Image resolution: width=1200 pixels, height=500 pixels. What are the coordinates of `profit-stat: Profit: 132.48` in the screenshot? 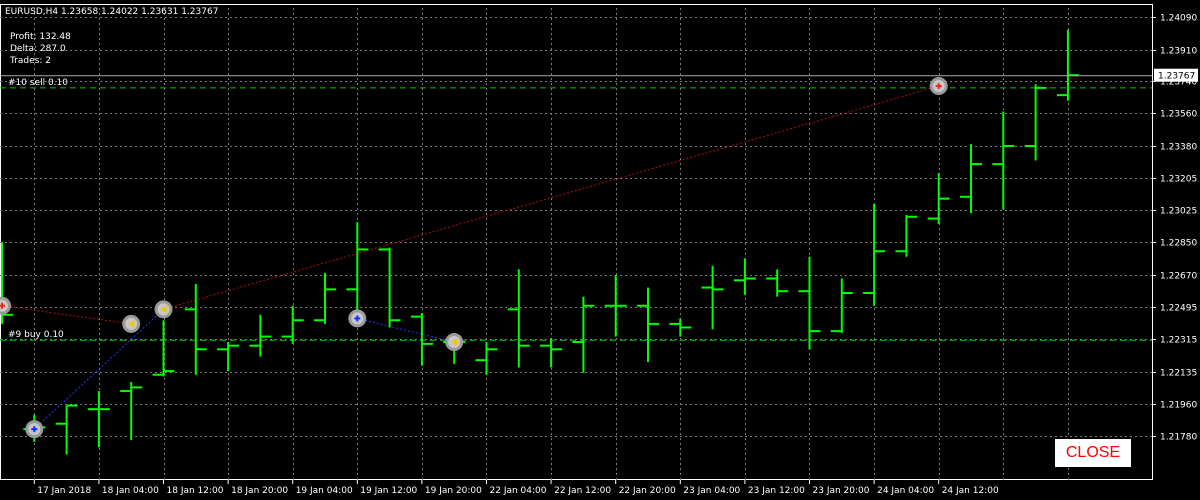 It's located at (40, 37).